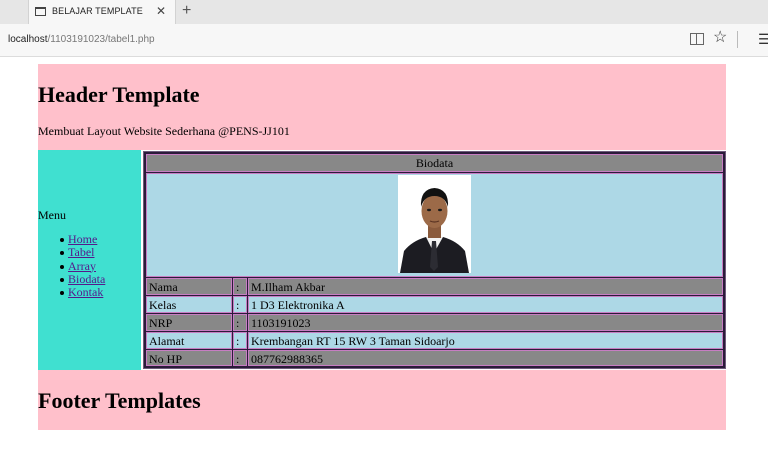 Image resolution: width=768 pixels, height=459 pixels. Describe the element at coordinates (384, 40) in the screenshot. I see `address-bar: localhost/1103191023/tabel1.php ☆ ☰` at that location.